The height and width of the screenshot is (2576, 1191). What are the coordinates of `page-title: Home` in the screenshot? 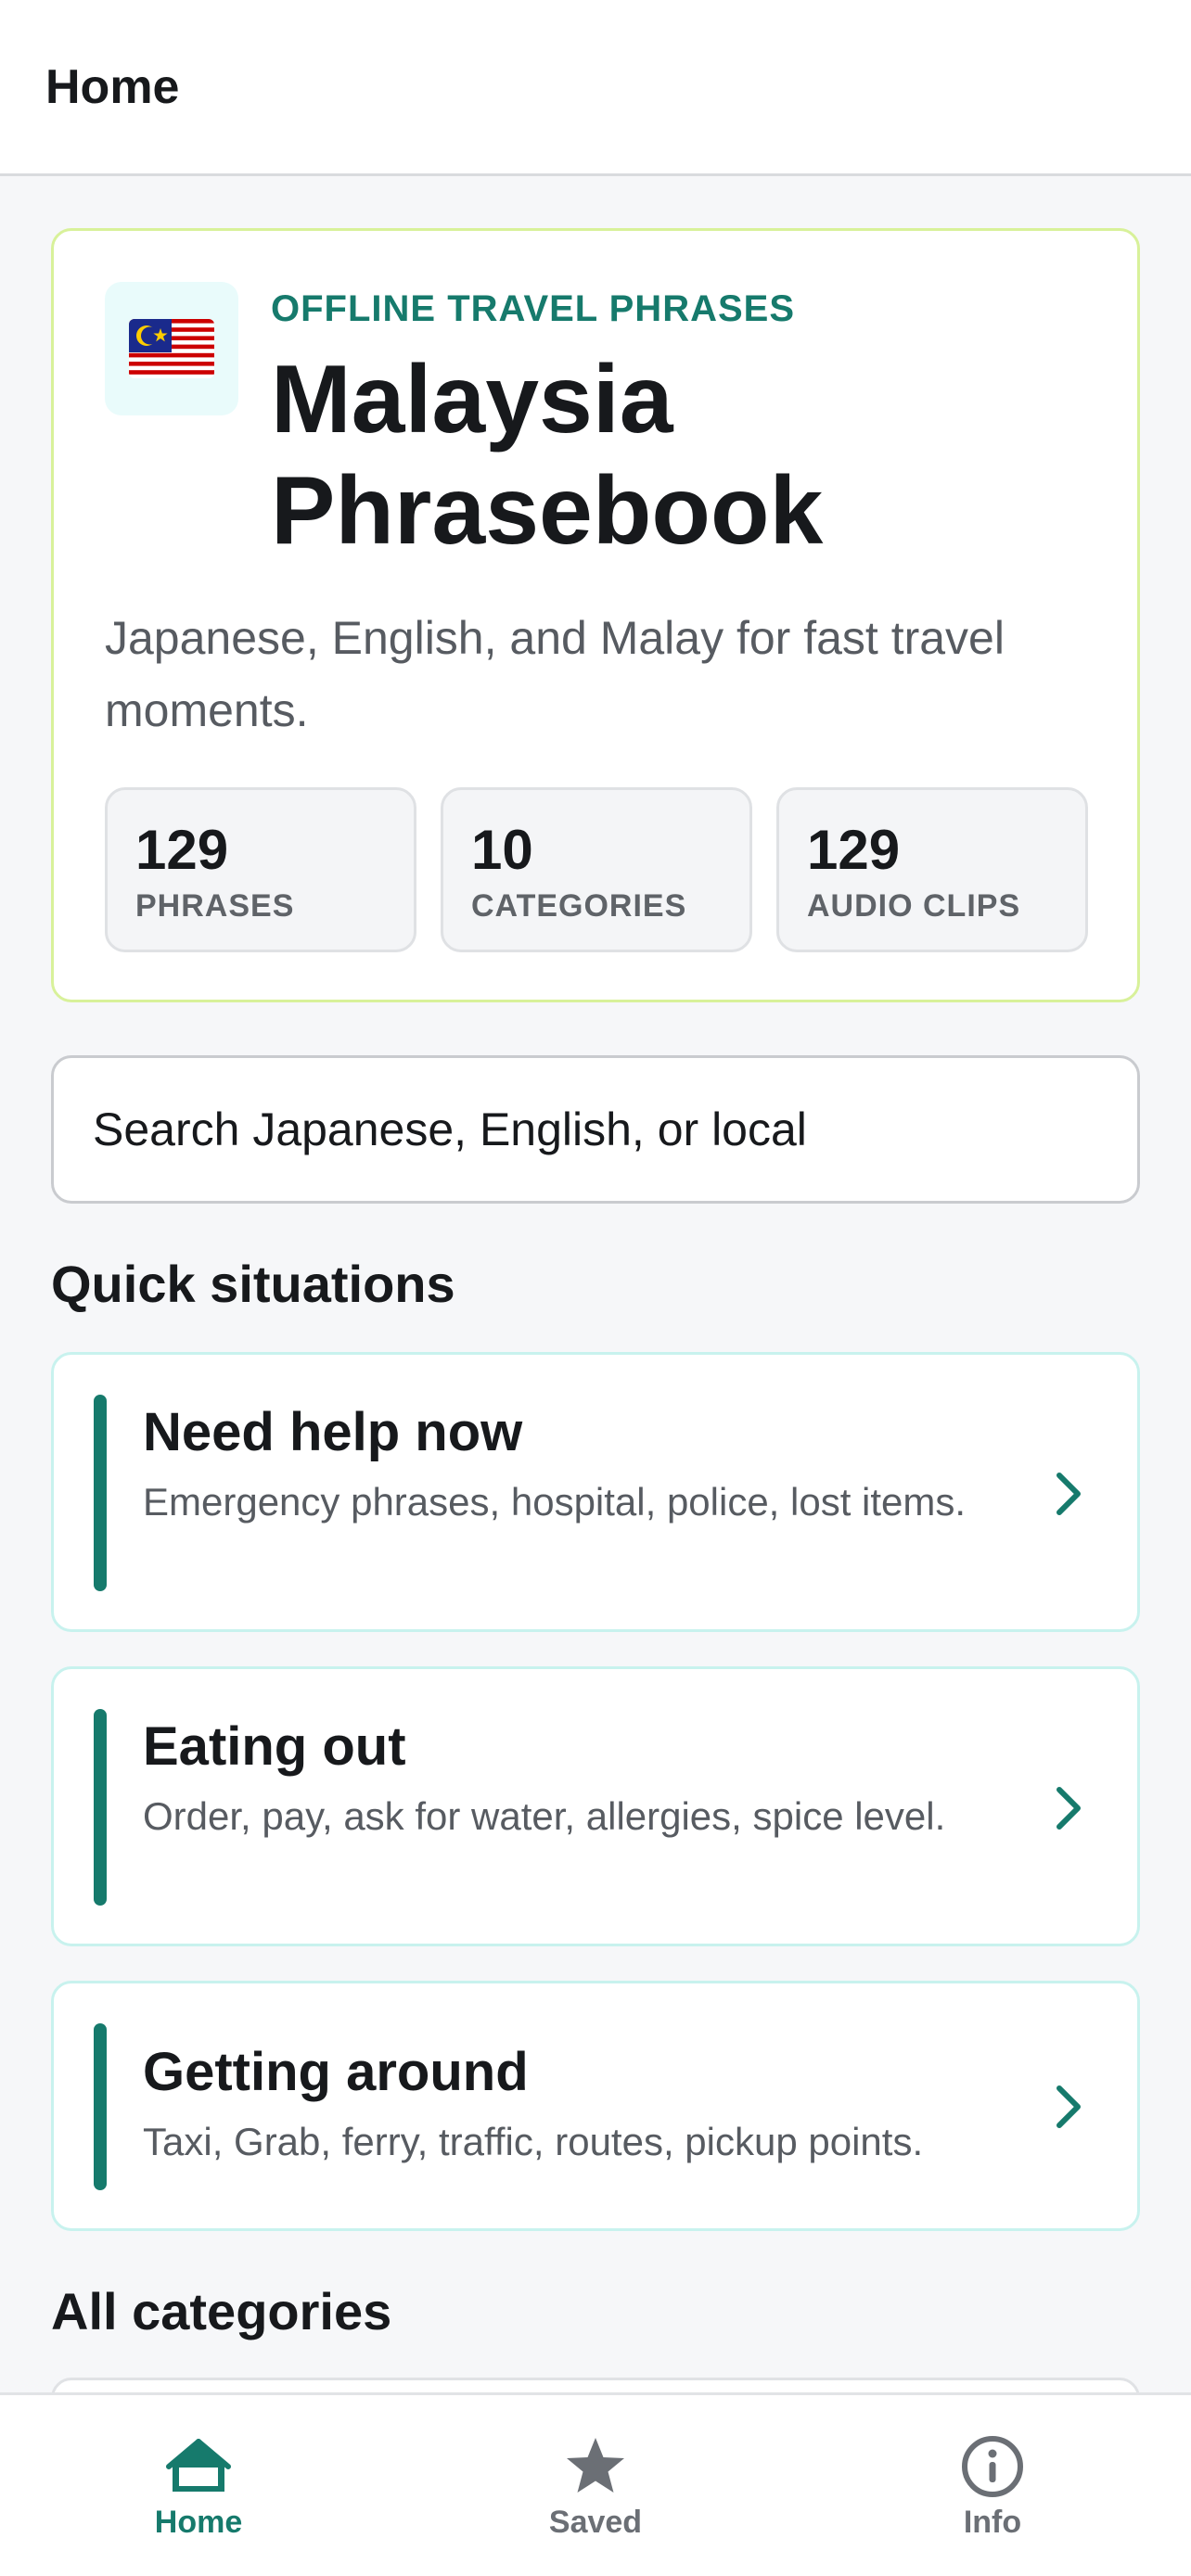 It's located at (112, 87).